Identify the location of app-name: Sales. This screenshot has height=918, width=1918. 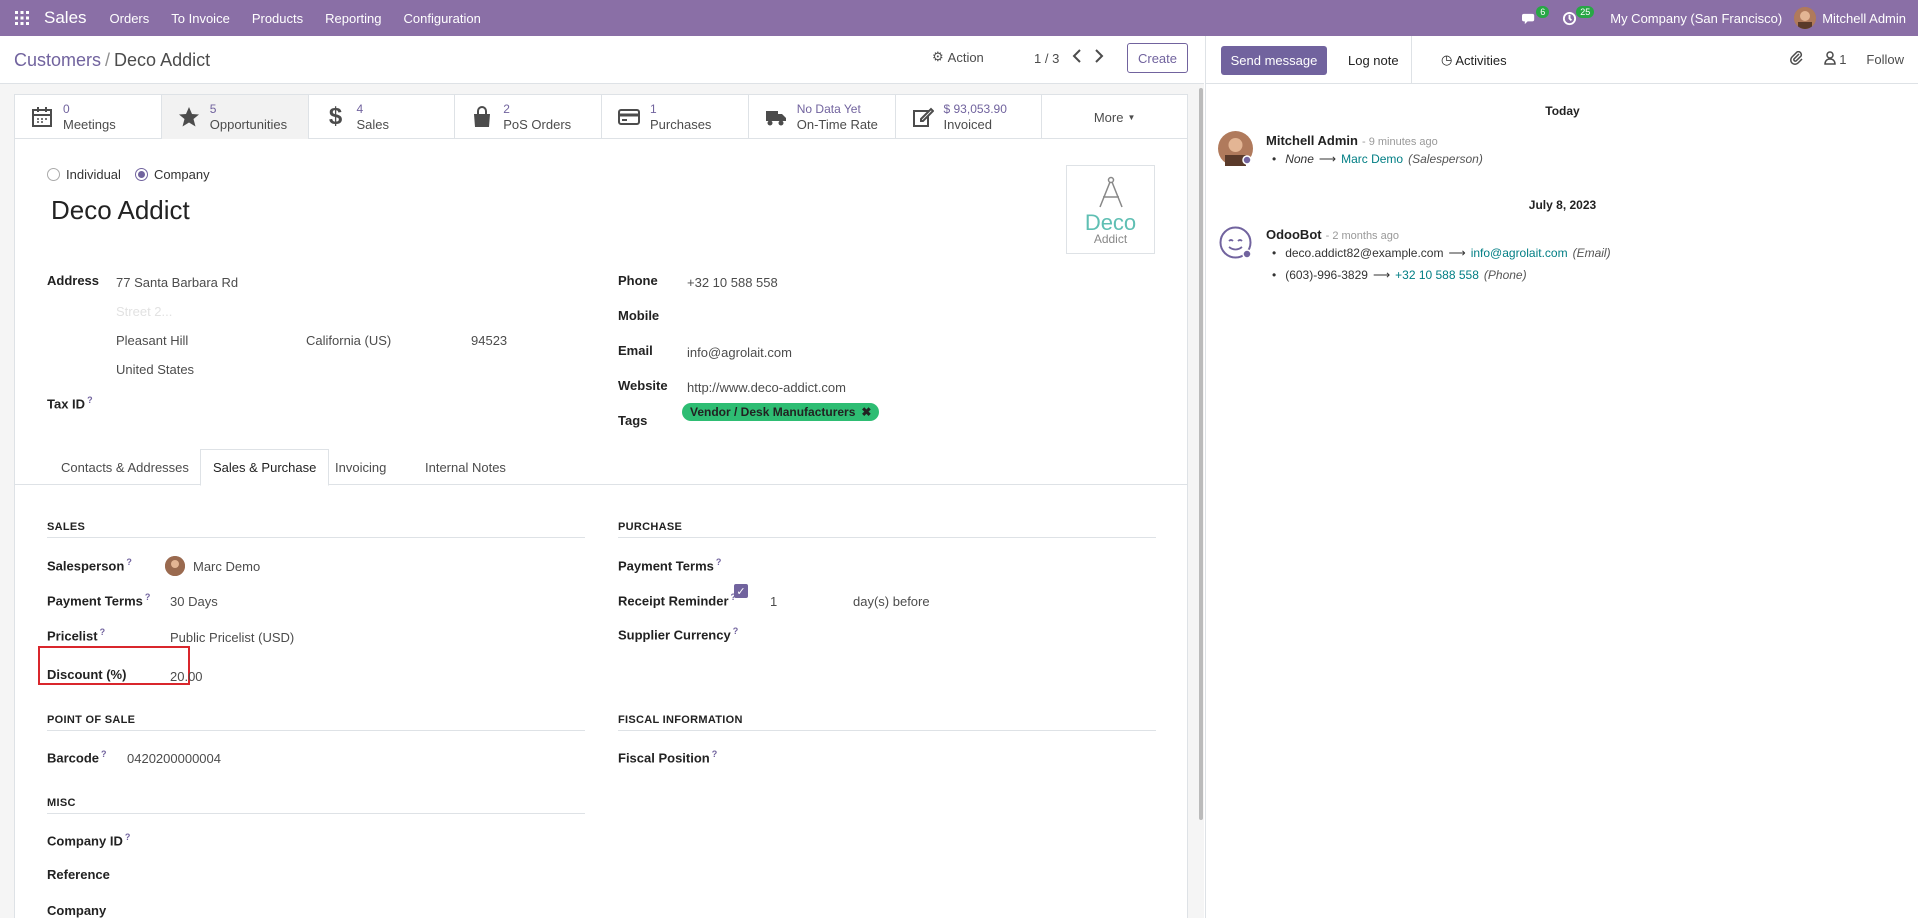
(65, 18).